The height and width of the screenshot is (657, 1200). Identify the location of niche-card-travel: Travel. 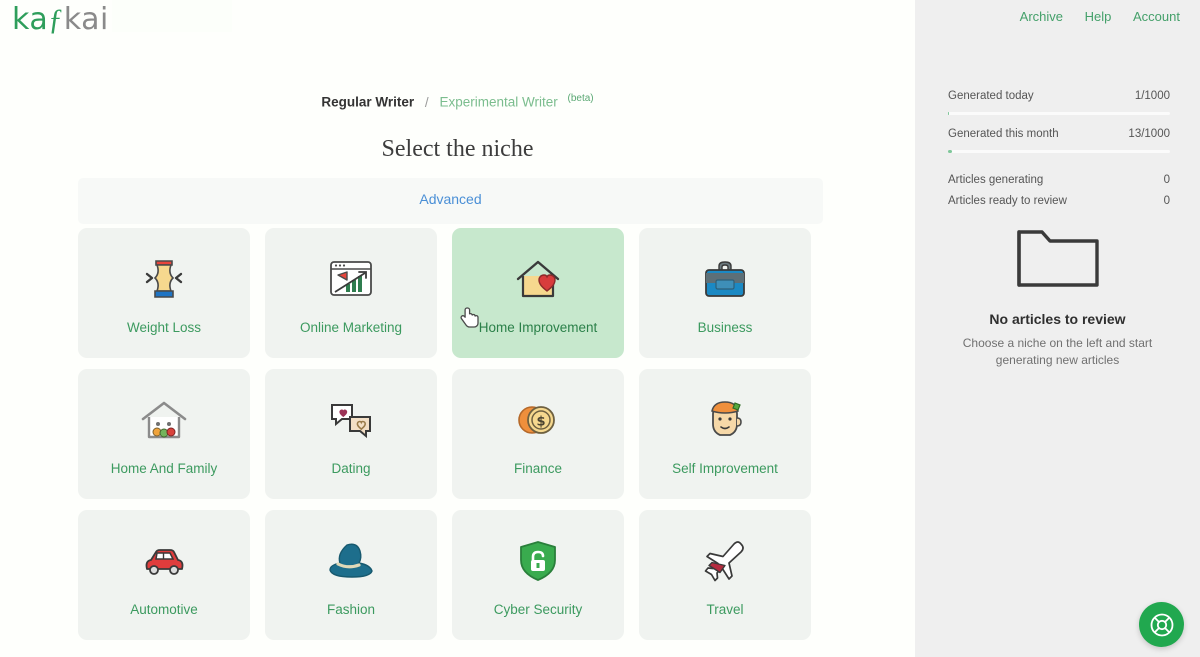
(725, 575).